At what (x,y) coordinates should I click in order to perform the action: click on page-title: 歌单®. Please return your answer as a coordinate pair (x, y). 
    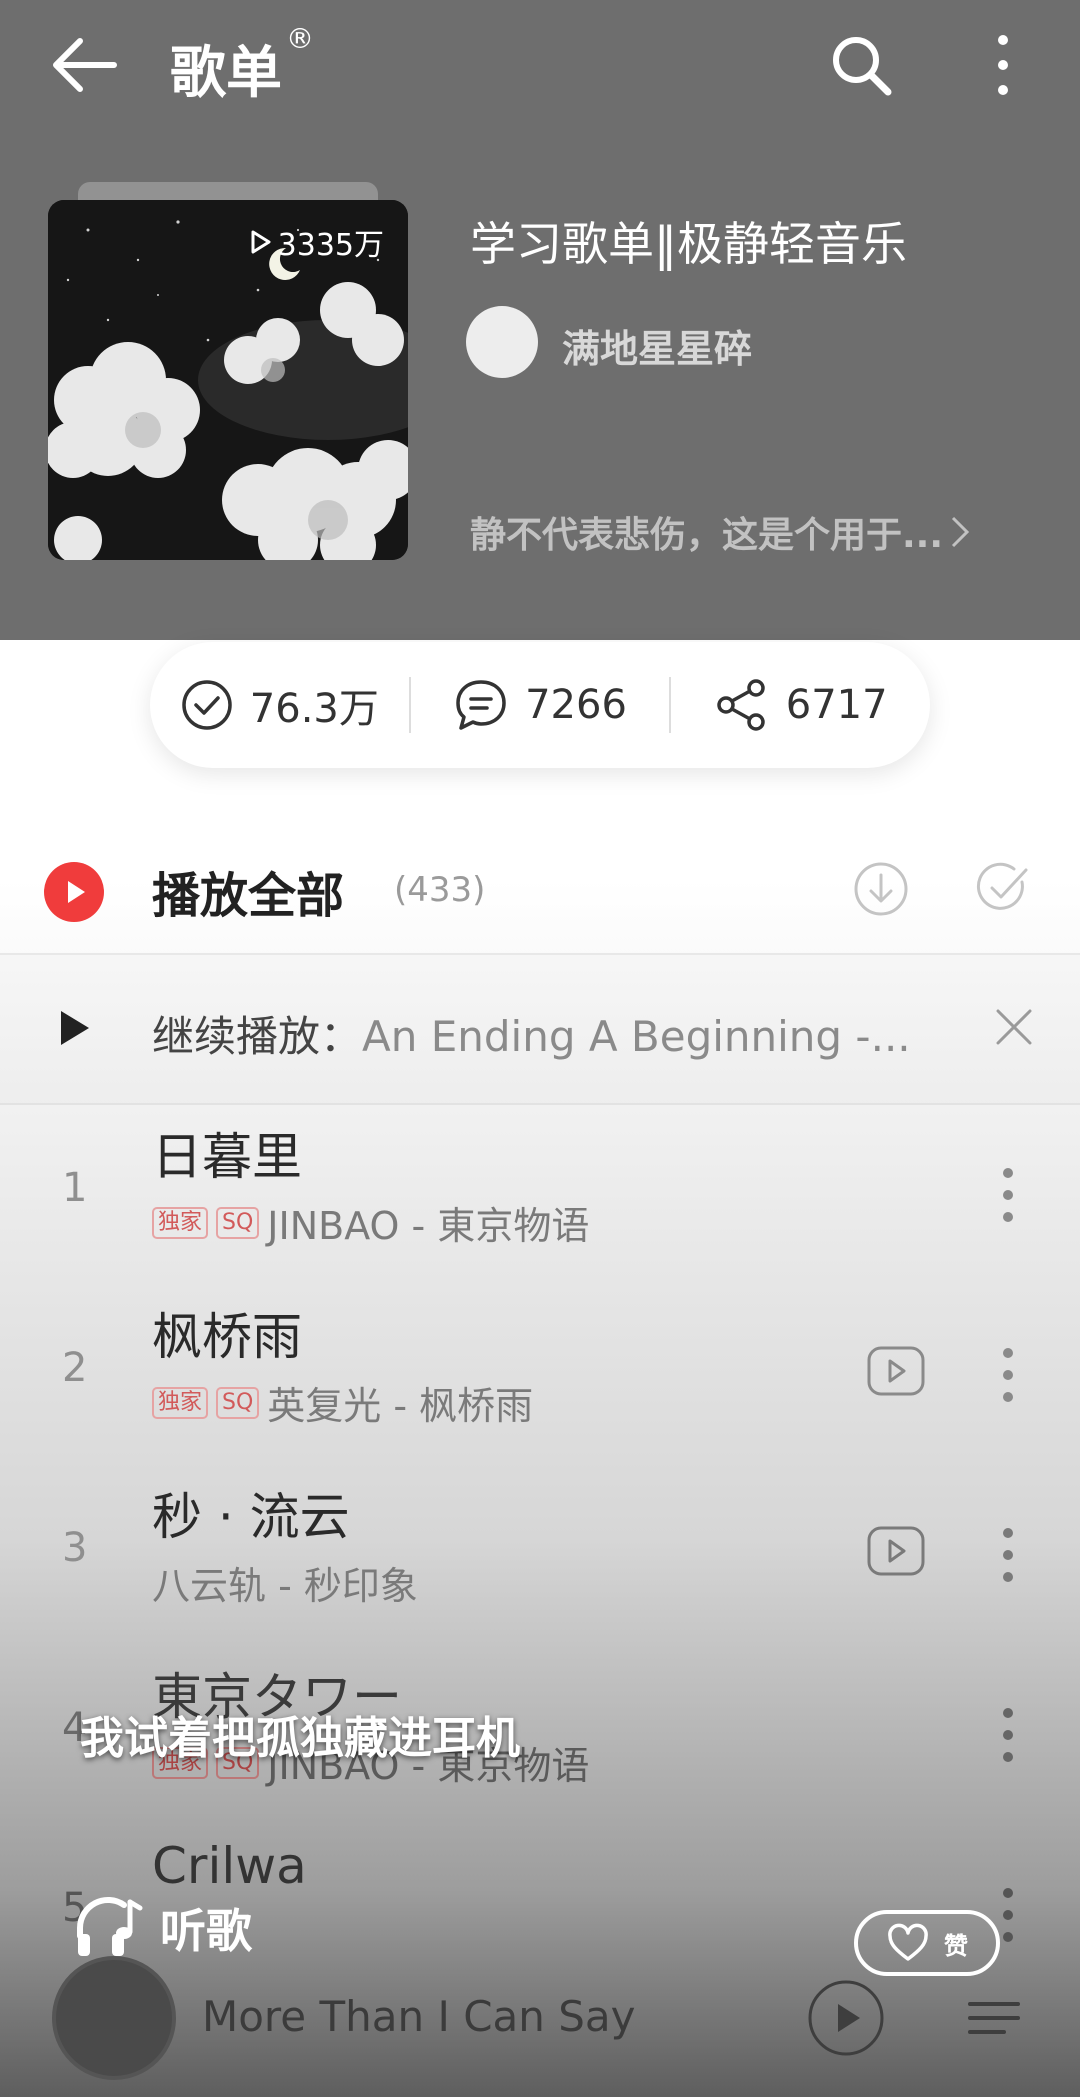
    Looking at the image, I should click on (242, 64).